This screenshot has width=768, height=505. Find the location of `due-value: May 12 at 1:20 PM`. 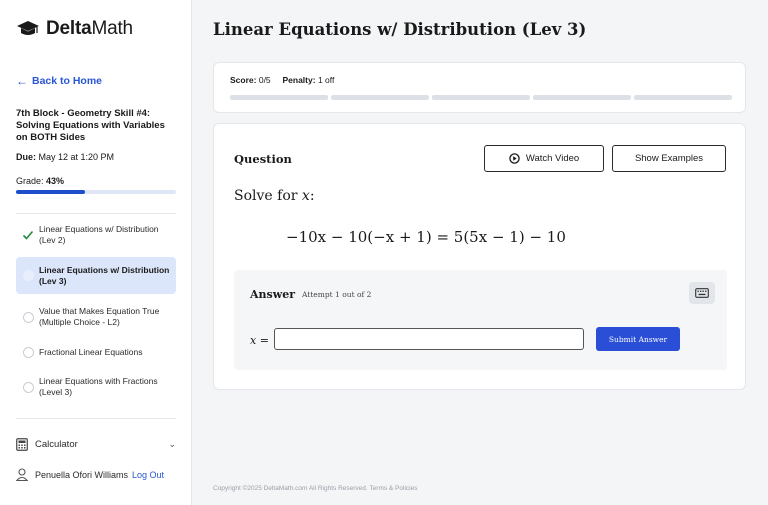

due-value: May 12 at 1:20 PM is located at coordinates (76, 157).